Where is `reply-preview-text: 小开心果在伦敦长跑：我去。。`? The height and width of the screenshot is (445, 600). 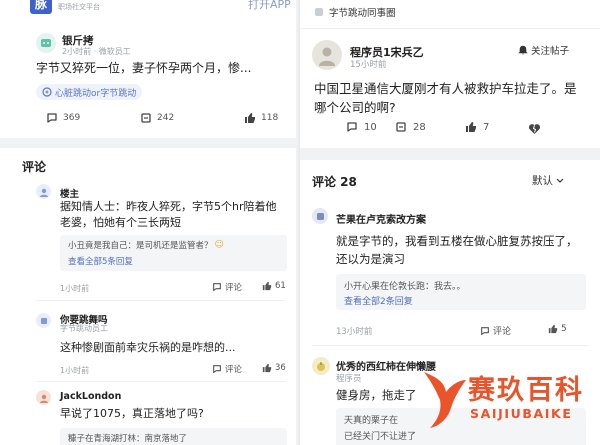
reply-preview-text: 小开心果在伦敦长跑：我去。。 is located at coordinates (405, 287).